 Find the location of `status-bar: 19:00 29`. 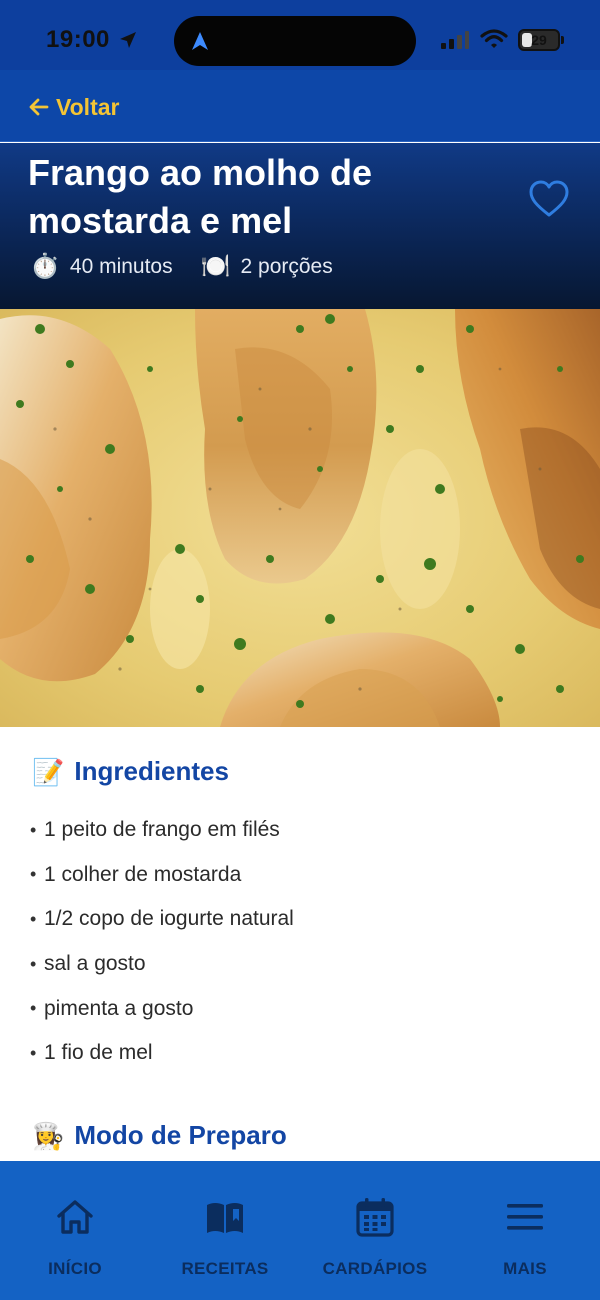

status-bar: 19:00 29 is located at coordinates (300, 35).